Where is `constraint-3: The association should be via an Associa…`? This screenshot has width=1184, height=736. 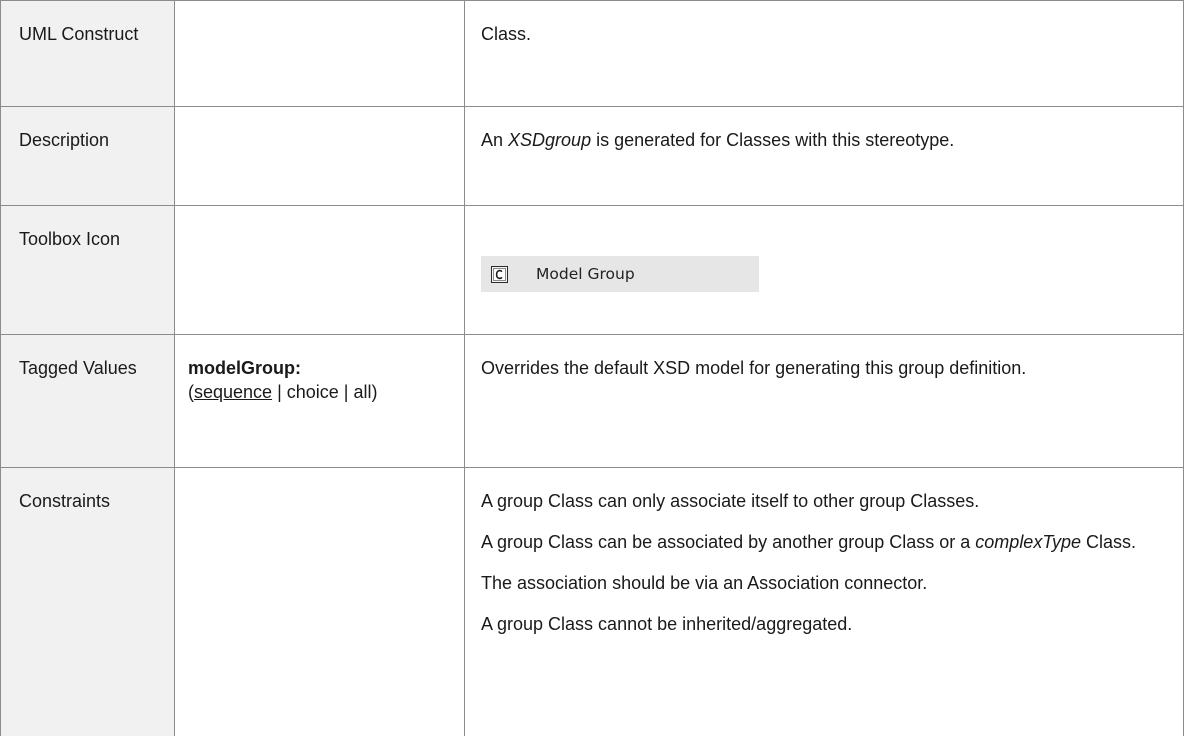 constraint-3: The association should be via an Associa… is located at coordinates (704, 583).